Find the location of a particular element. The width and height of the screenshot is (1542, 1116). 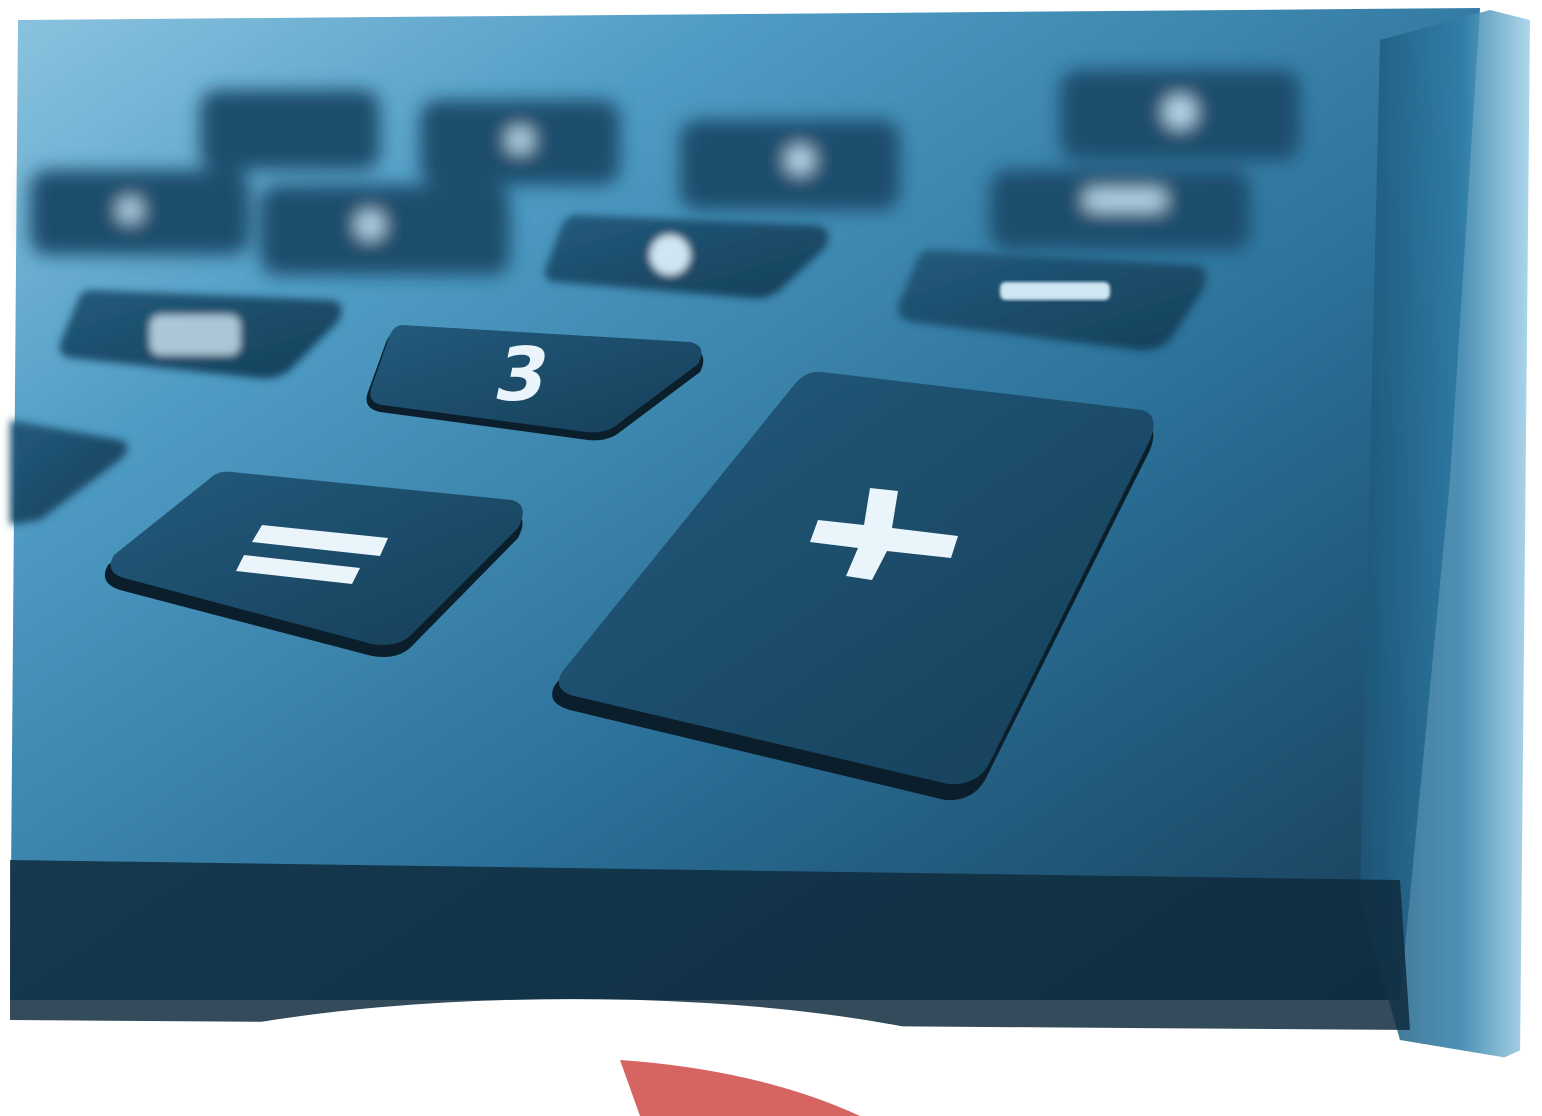

minus-glyph is located at coordinates (1055, 291).